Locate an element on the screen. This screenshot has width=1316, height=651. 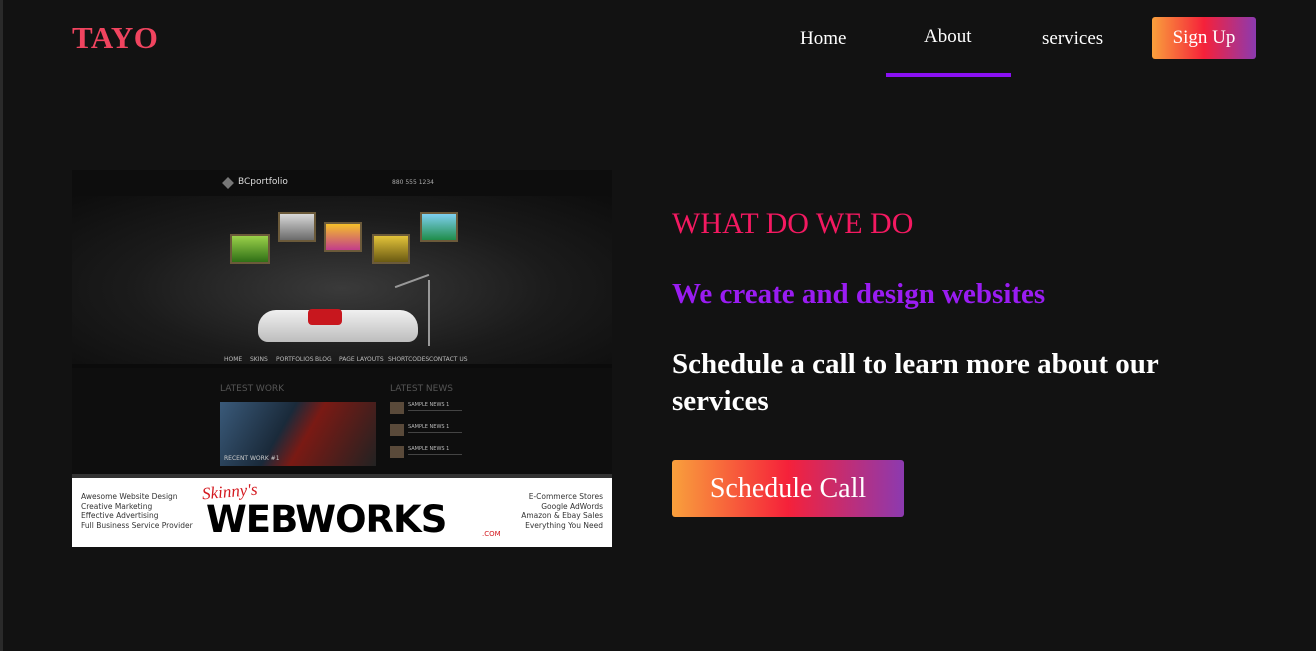
preview-frame-yellow is located at coordinates (391, 249).